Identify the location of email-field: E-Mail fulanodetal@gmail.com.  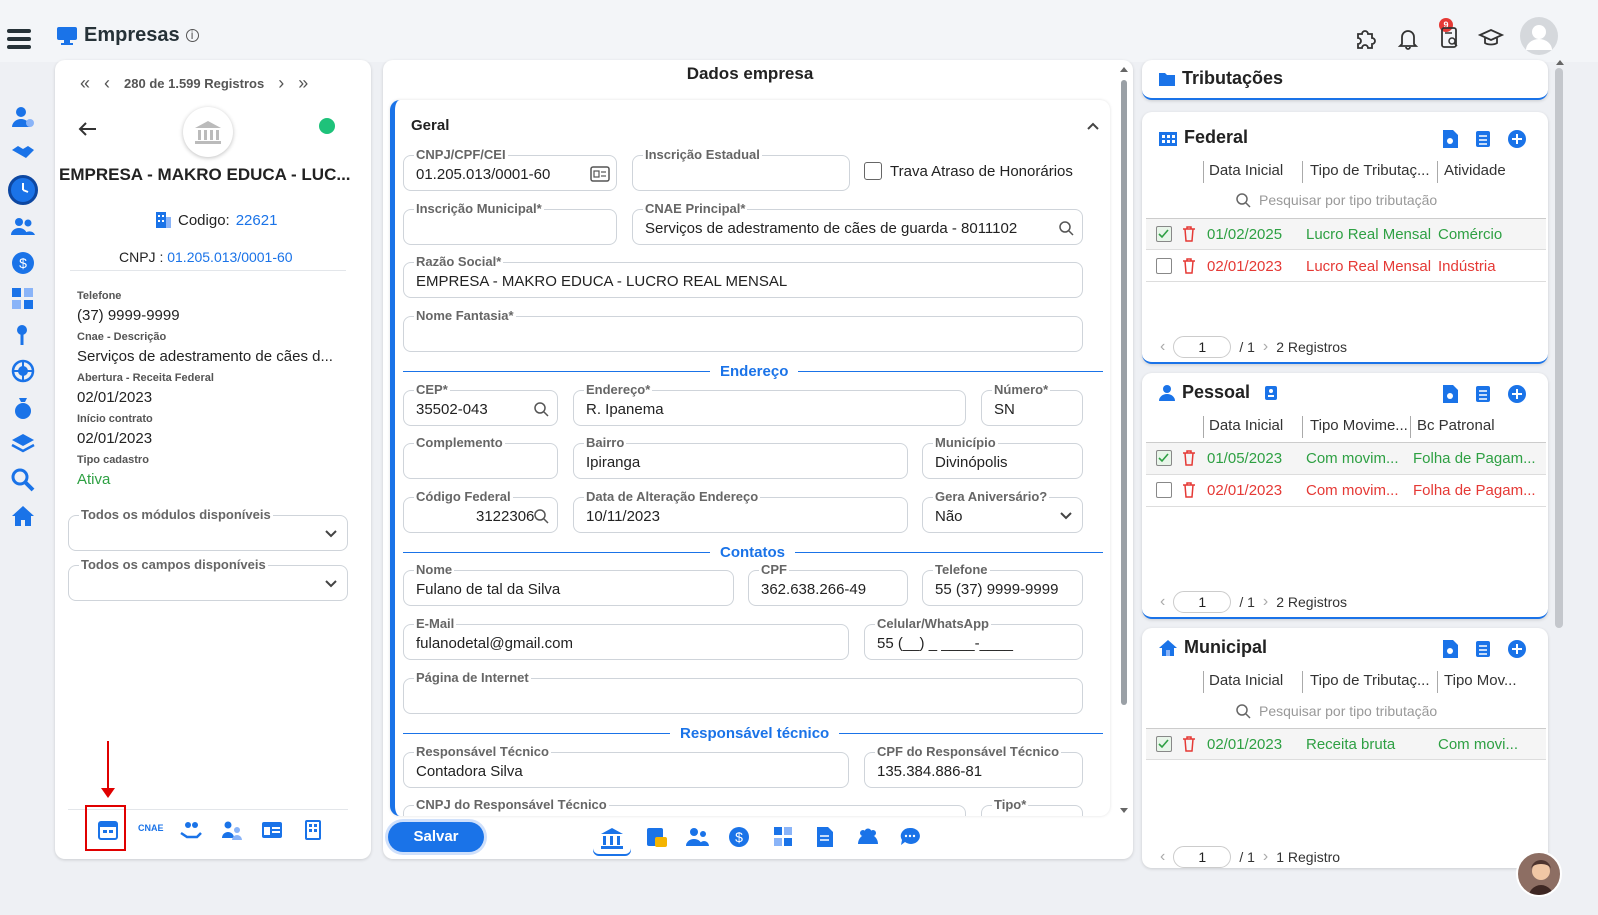
(626, 638).